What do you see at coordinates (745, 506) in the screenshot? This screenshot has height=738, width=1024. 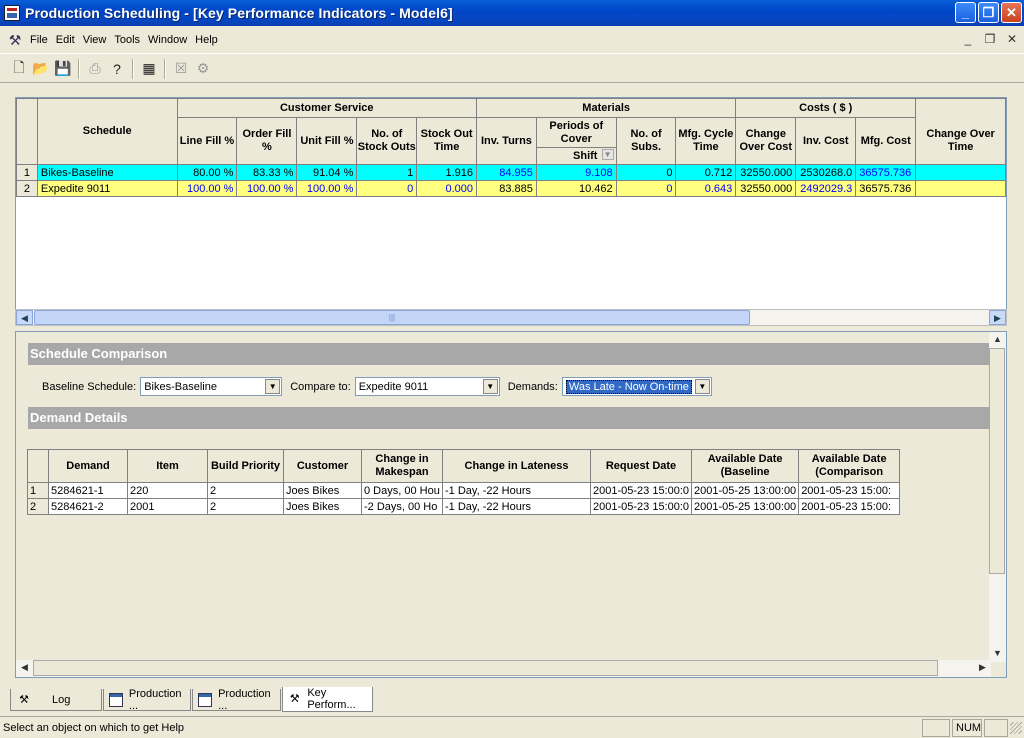 I see `cell-available-baseline: 2001-05-25 13:00:00` at bounding box center [745, 506].